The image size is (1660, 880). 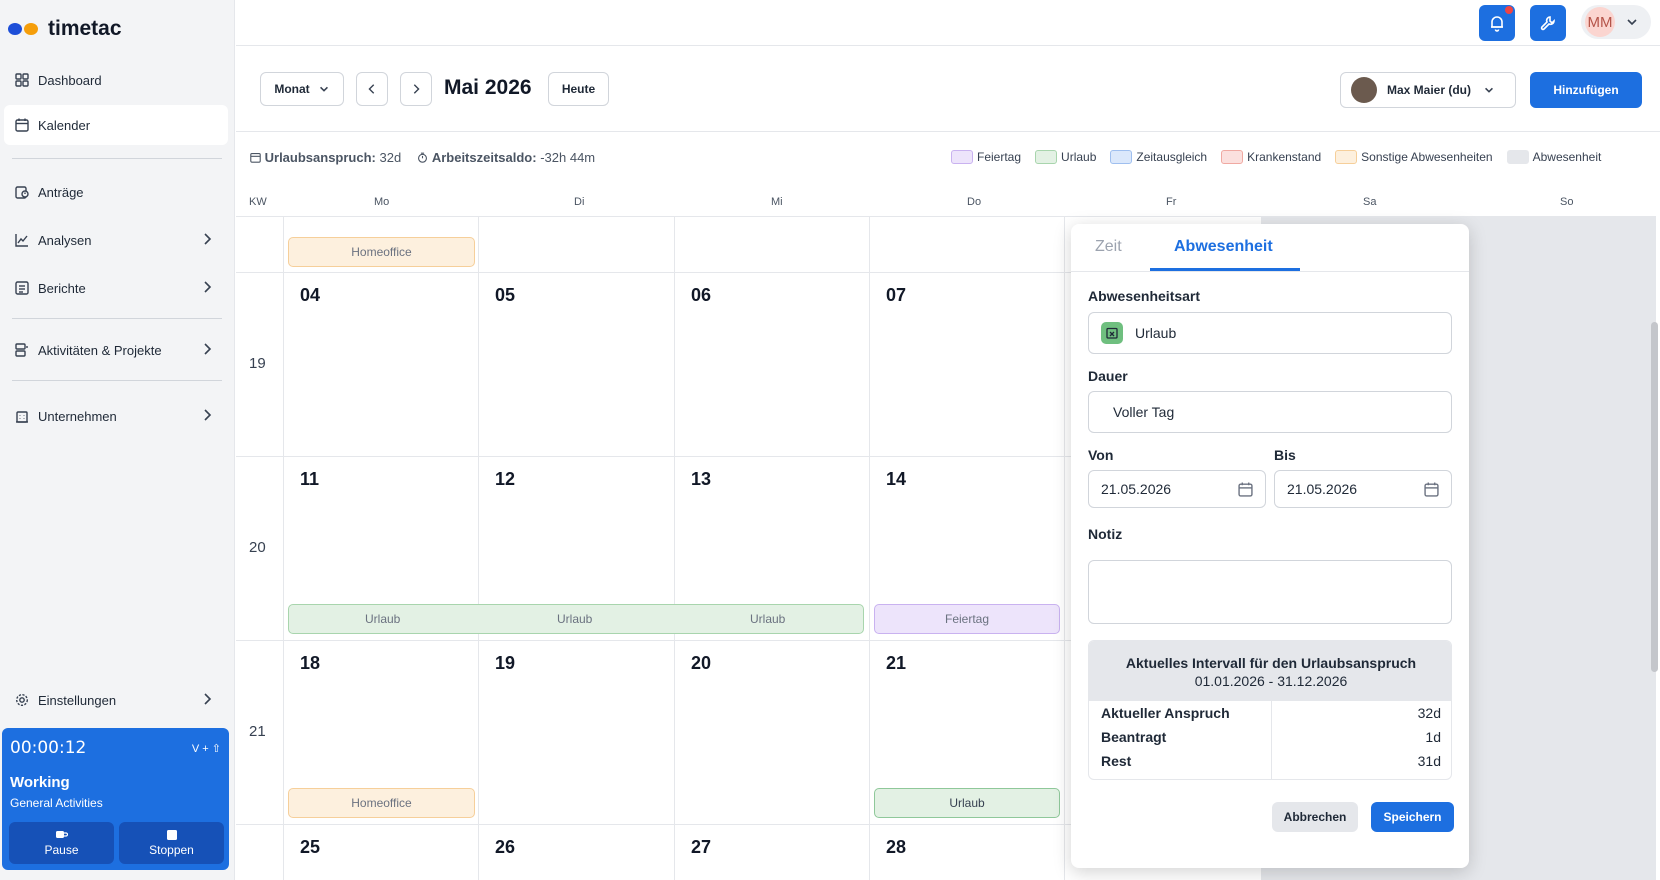 What do you see at coordinates (948, 23) in the screenshot?
I see `top-bar: MM` at bounding box center [948, 23].